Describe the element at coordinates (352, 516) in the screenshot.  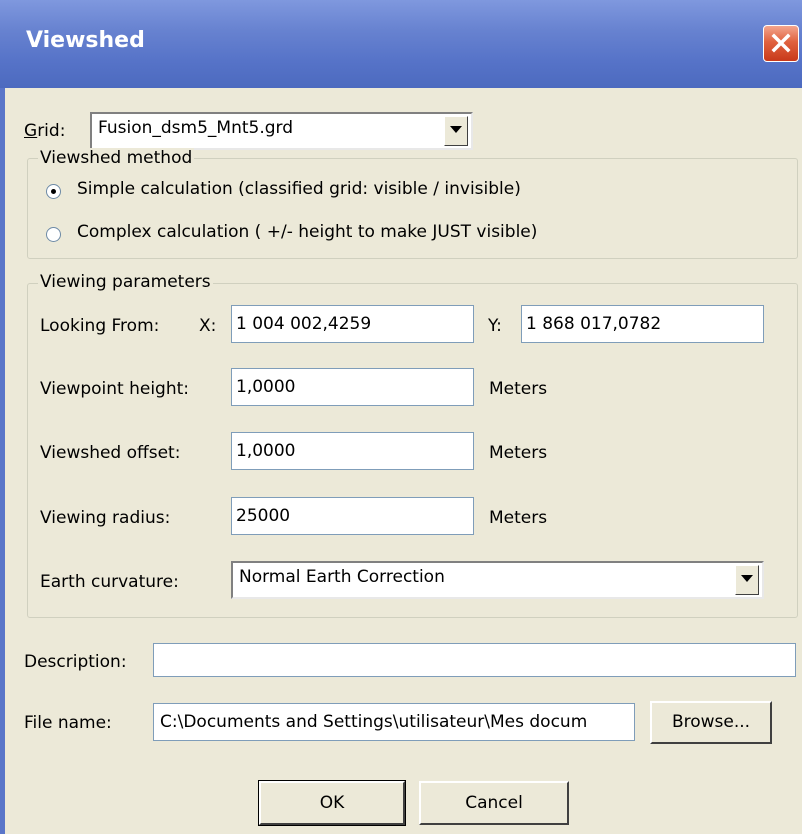
I see `viewing-radius-input: 25000` at that location.